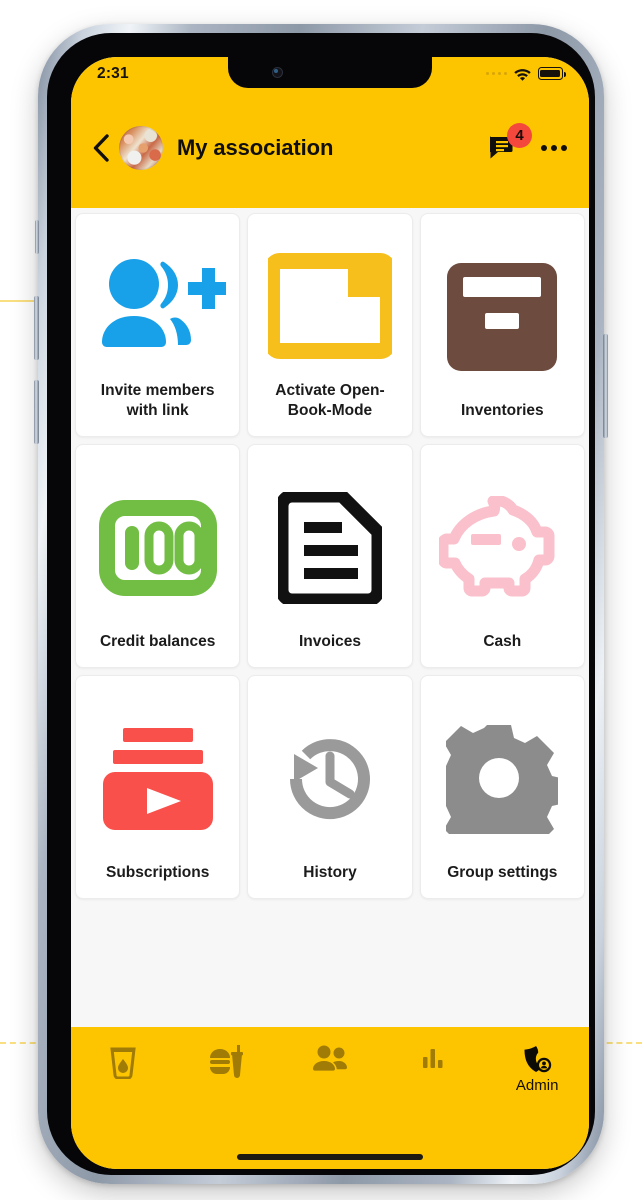 The width and height of the screenshot is (642, 1200). I want to click on fast-food-icon, so click(227, 1061).